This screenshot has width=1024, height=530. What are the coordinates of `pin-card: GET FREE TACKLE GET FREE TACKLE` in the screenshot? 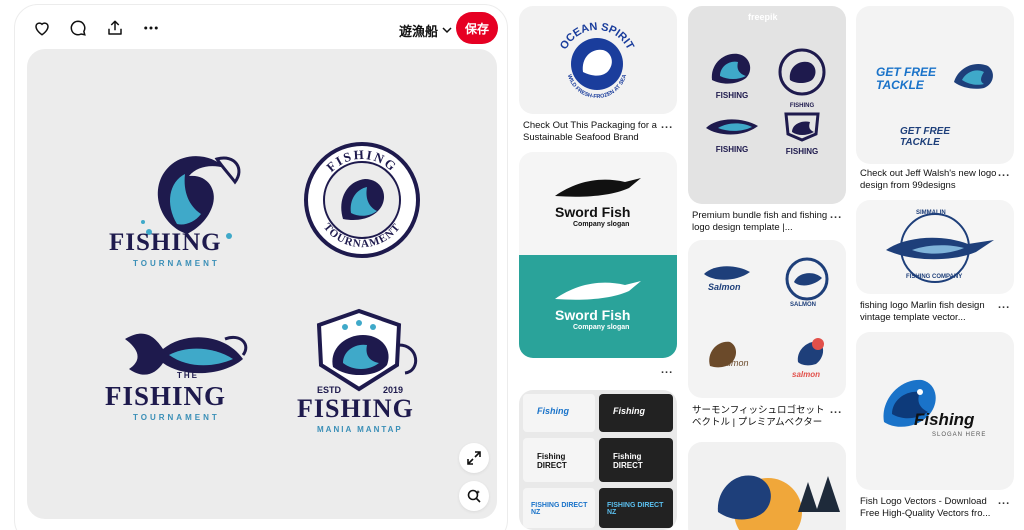 It's located at (935, 85).